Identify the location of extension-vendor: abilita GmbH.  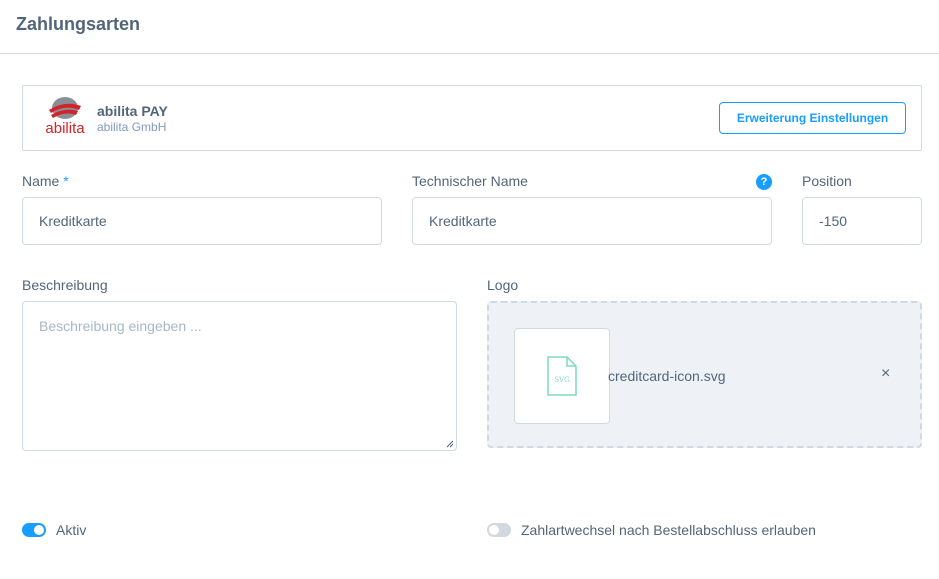
(132, 127).